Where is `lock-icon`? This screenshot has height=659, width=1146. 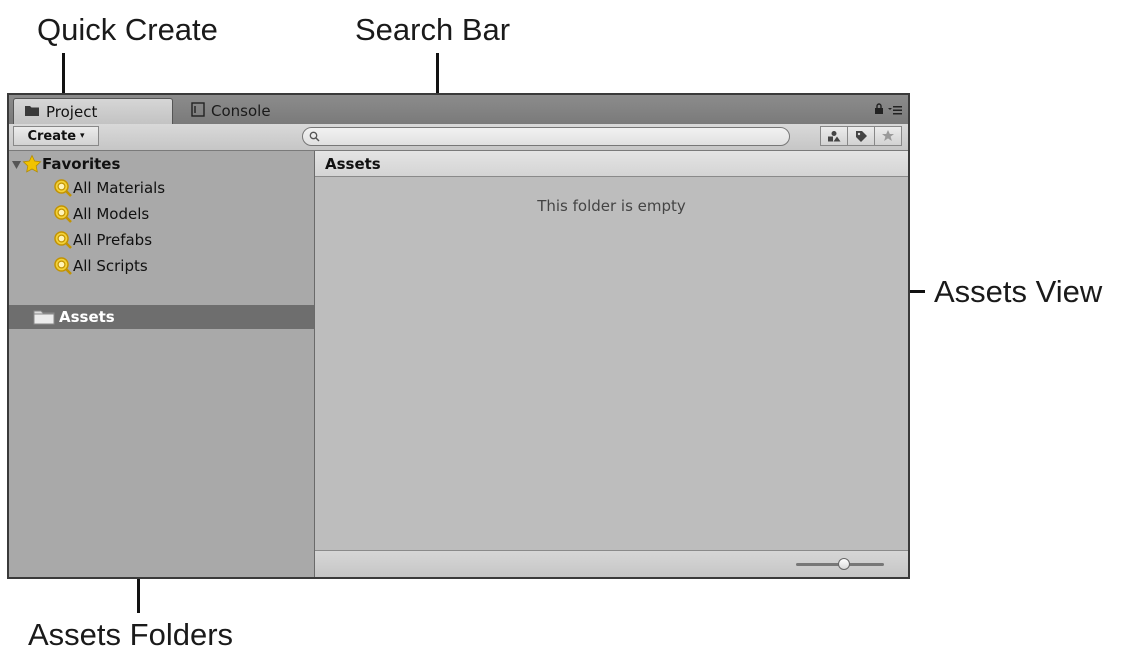
lock-icon is located at coordinates (879, 110).